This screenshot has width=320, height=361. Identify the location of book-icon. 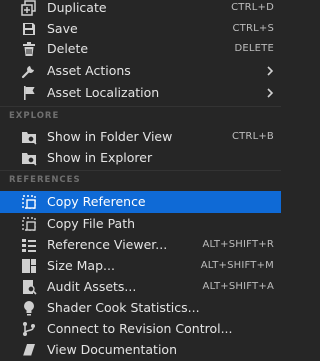
(29, 350).